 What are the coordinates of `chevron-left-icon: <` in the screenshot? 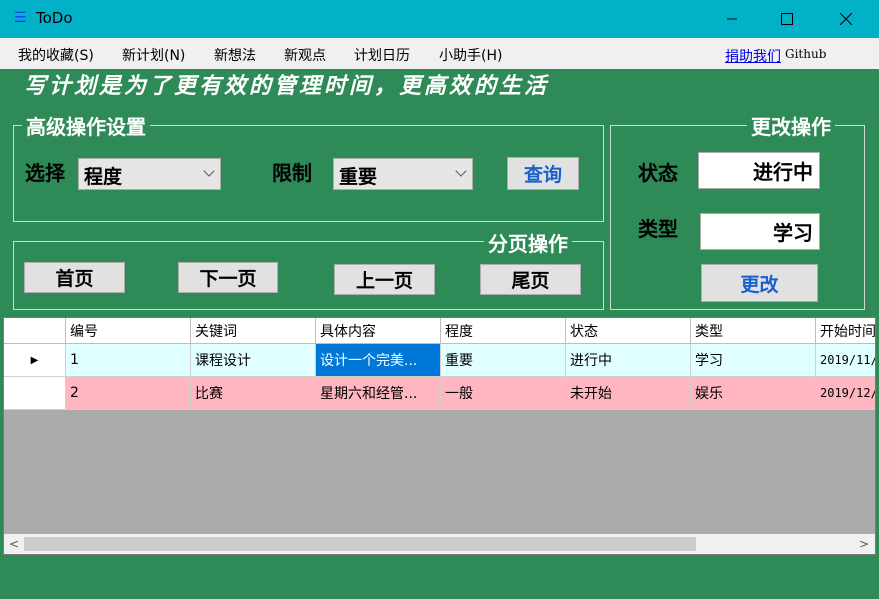 It's located at (14, 544).